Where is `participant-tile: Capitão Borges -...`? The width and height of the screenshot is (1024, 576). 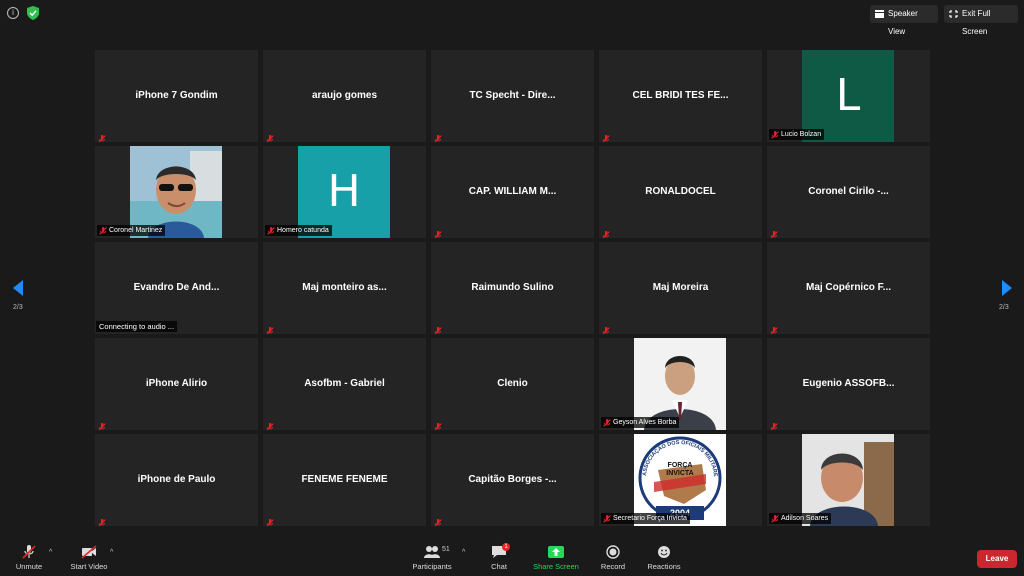
participant-tile: Capitão Borges -... is located at coordinates (512, 480).